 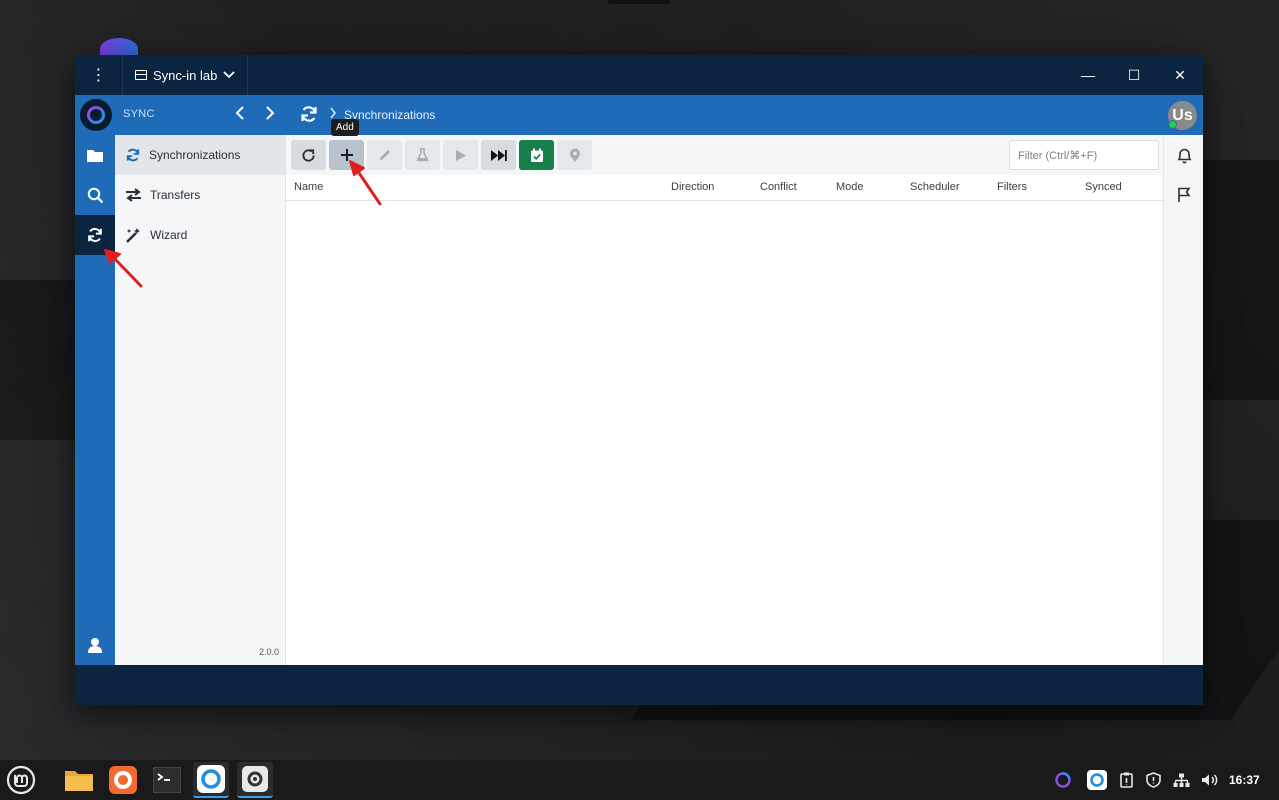 I want to click on edit-button, so click(x=384, y=155).